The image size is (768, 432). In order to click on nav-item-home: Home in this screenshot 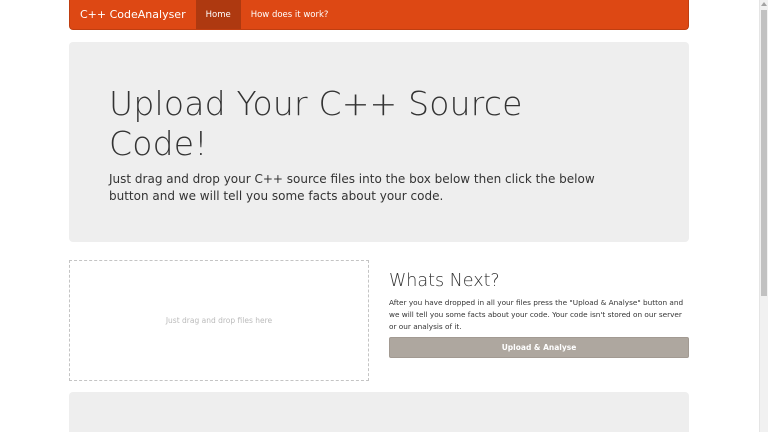, I will do `click(218, 14)`.